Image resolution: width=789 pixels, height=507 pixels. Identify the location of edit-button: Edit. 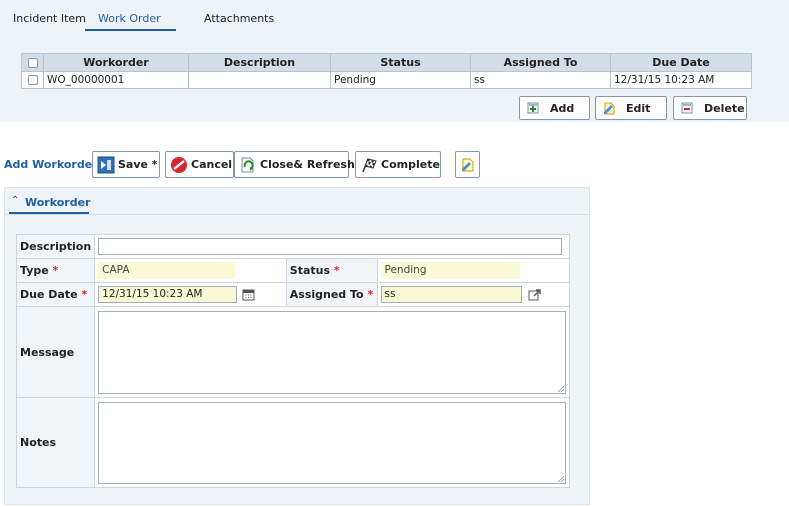
(631, 108).